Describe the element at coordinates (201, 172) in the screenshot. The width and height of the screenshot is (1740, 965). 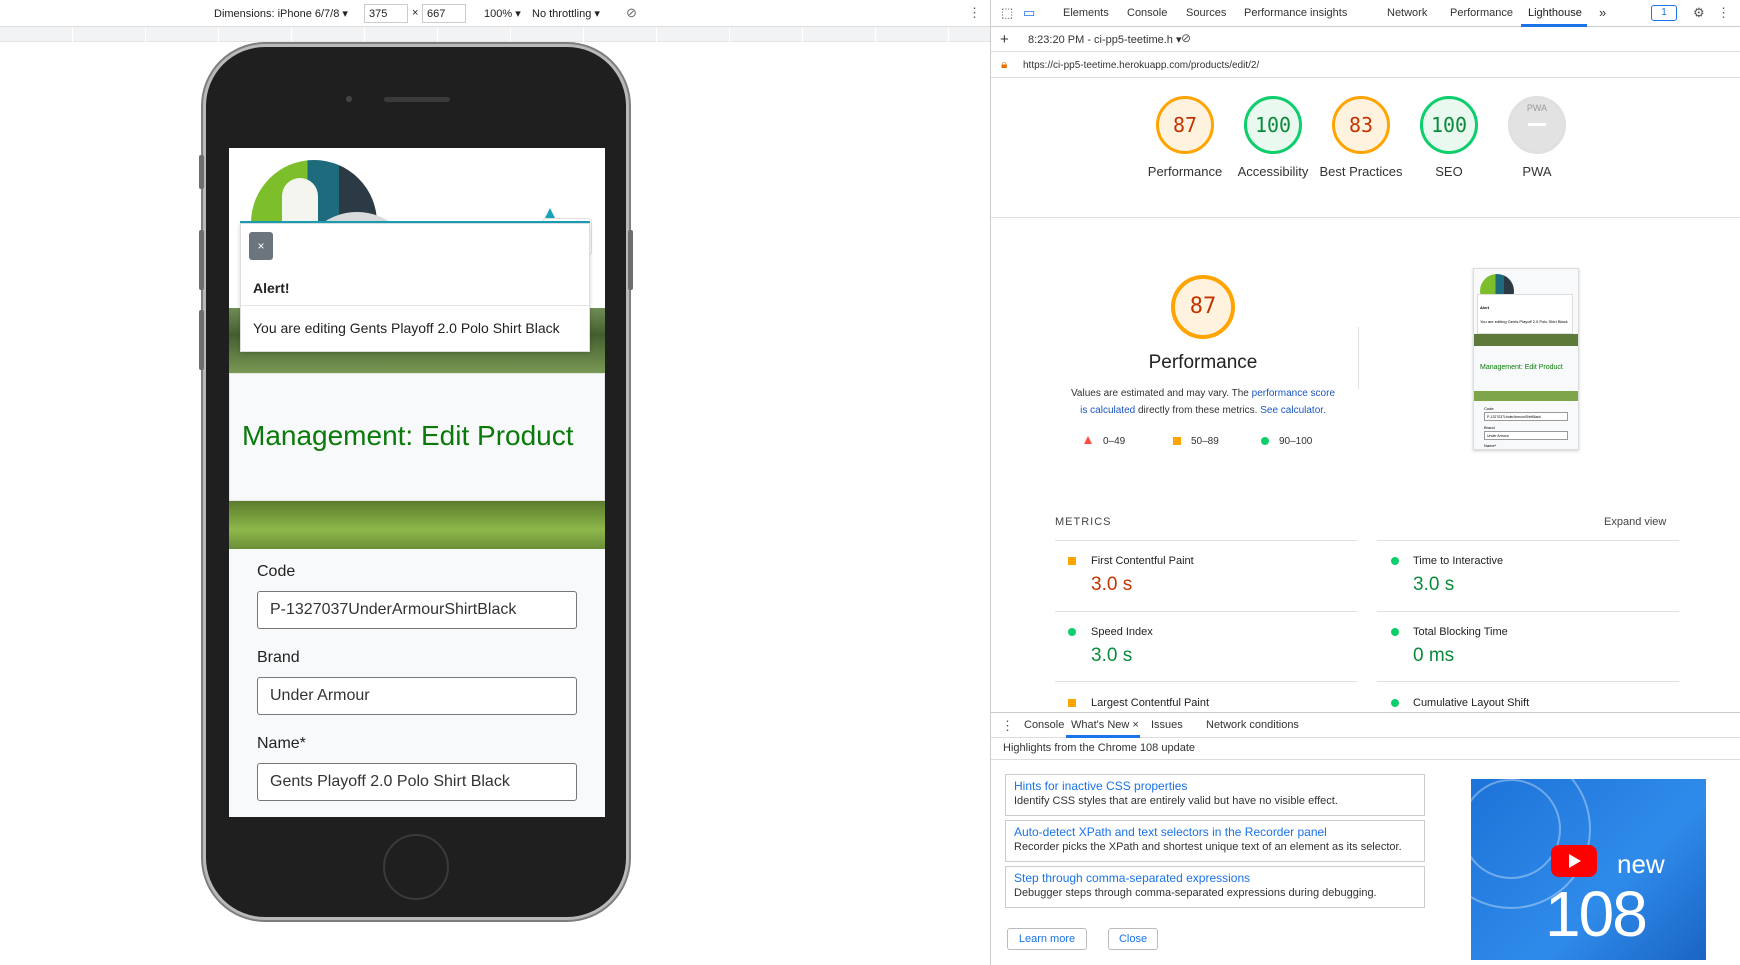
I see `phone-mute-switch` at that location.